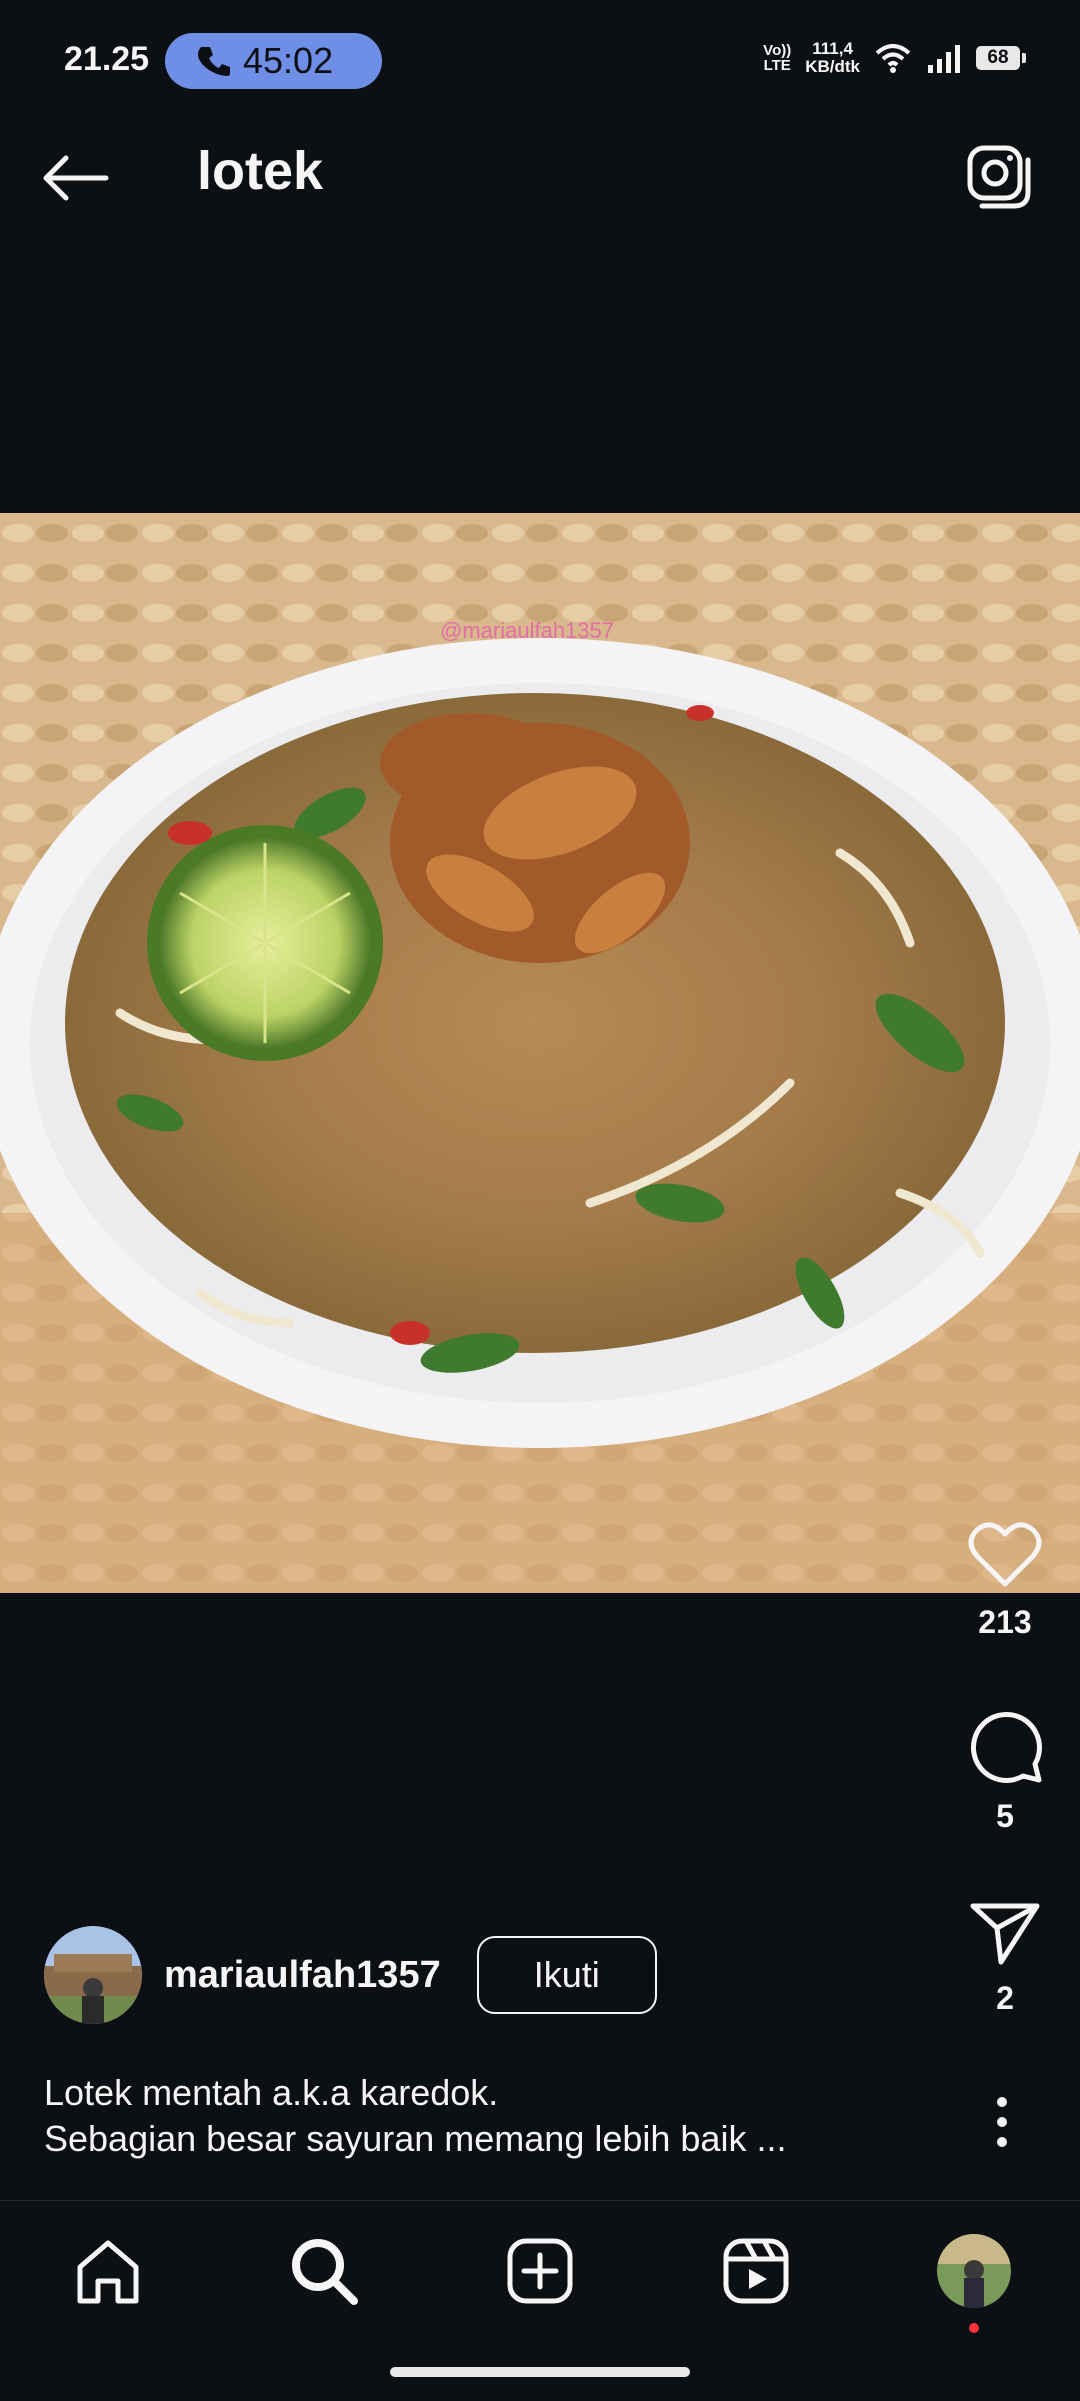 The height and width of the screenshot is (2401, 1080). I want to click on heart-icon, so click(1005, 1555).